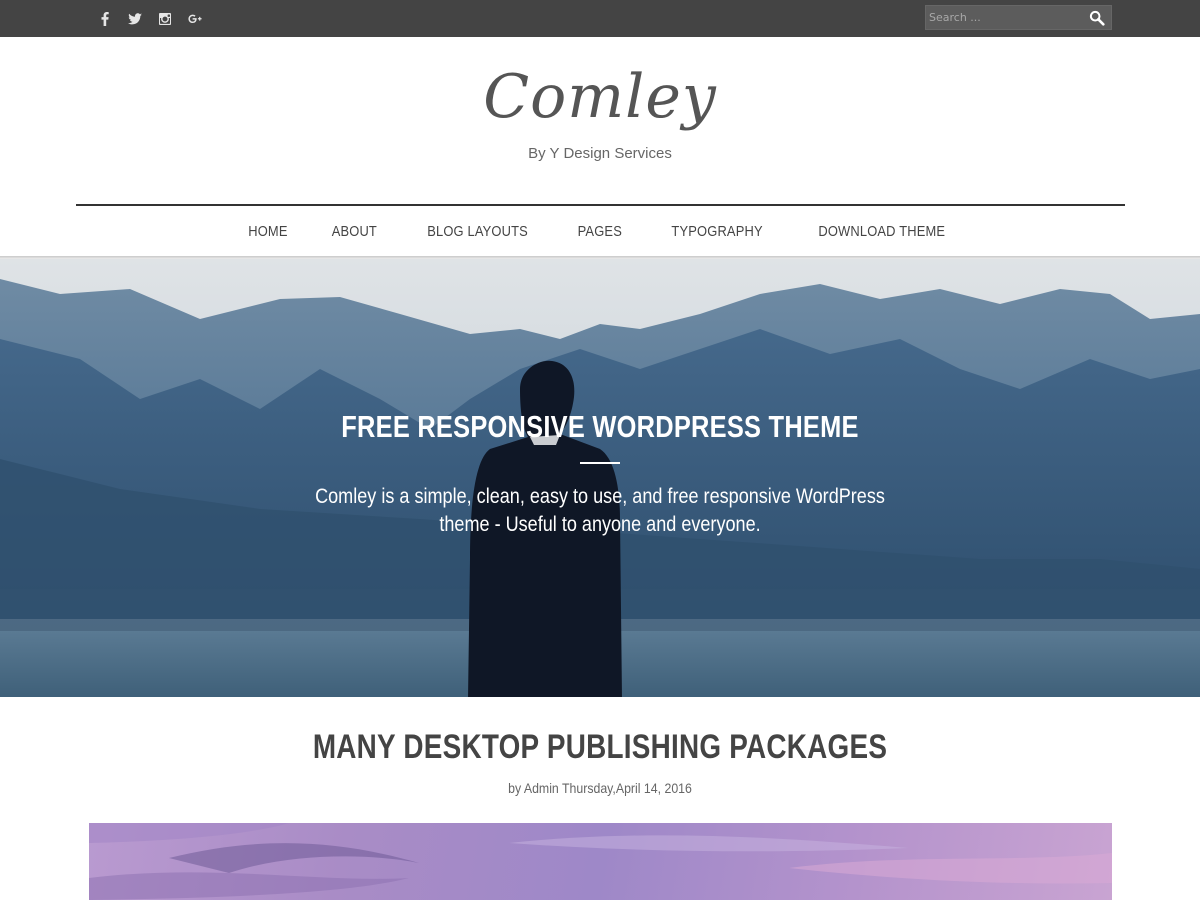 Image resolution: width=1200 pixels, height=900 pixels. Describe the element at coordinates (600, 97) in the screenshot. I see `site-logo: Comley` at that location.